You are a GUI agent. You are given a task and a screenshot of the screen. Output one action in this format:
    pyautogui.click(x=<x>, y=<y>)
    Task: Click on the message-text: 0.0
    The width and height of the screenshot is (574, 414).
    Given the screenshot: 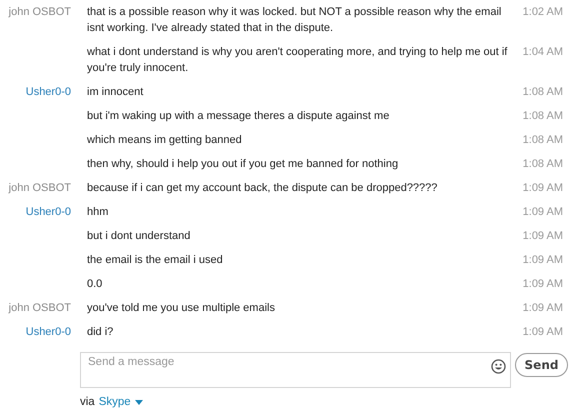 What is the action you would take?
    pyautogui.click(x=95, y=284)
    